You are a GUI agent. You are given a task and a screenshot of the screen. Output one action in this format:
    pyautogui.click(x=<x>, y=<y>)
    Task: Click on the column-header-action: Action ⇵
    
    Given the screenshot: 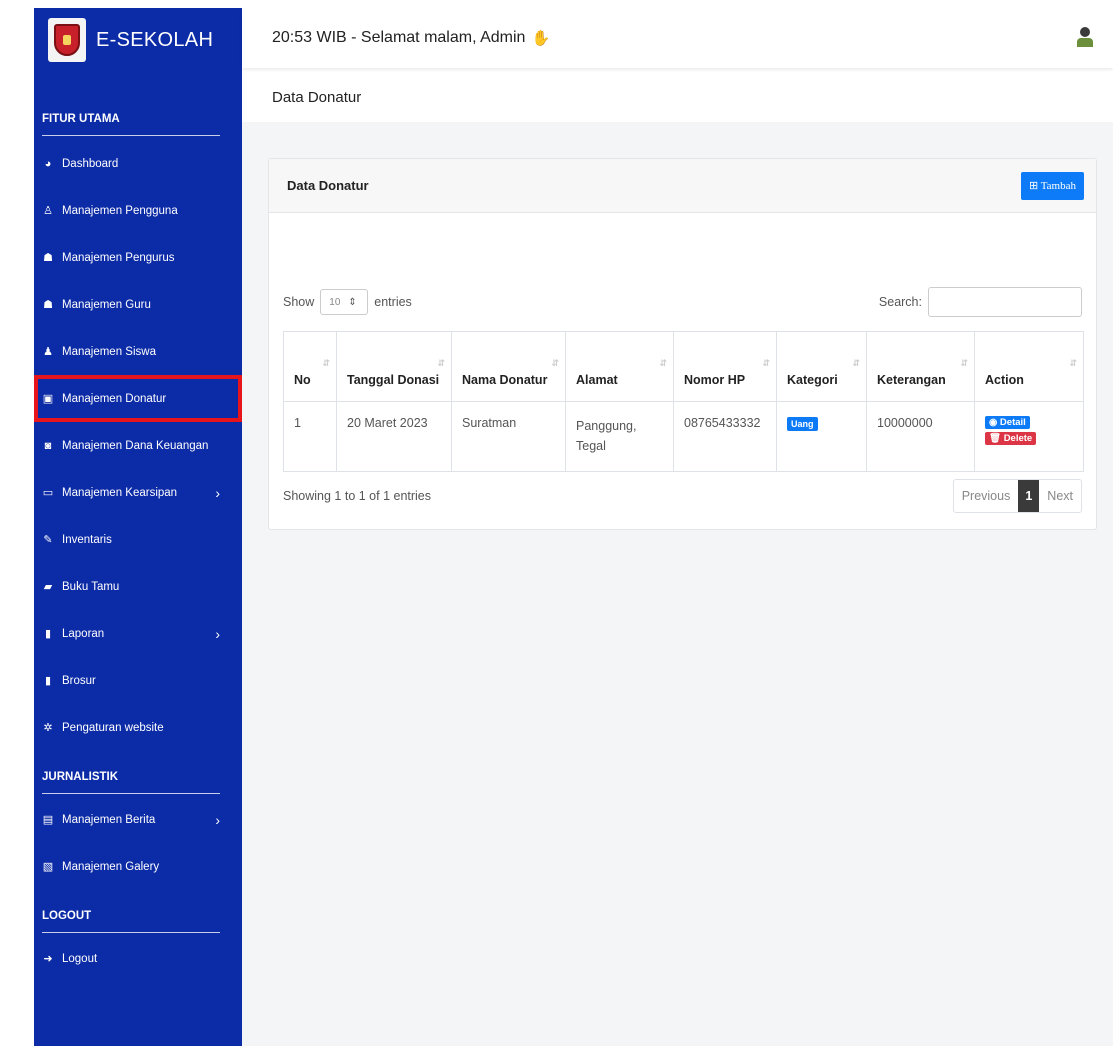 What is the action you would take?
    pyautogui.click(x=1029, y=366)
    